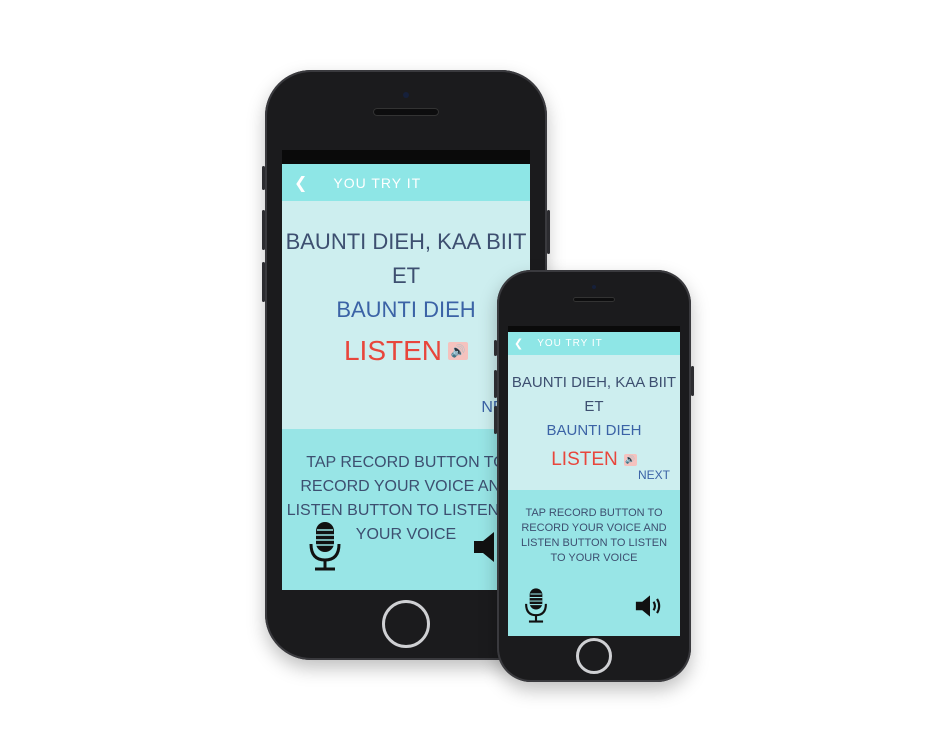  What do you see at coordinates (654, 475) in the screenshot?
I see `next-button: Next` at bounding box center [654, 475].